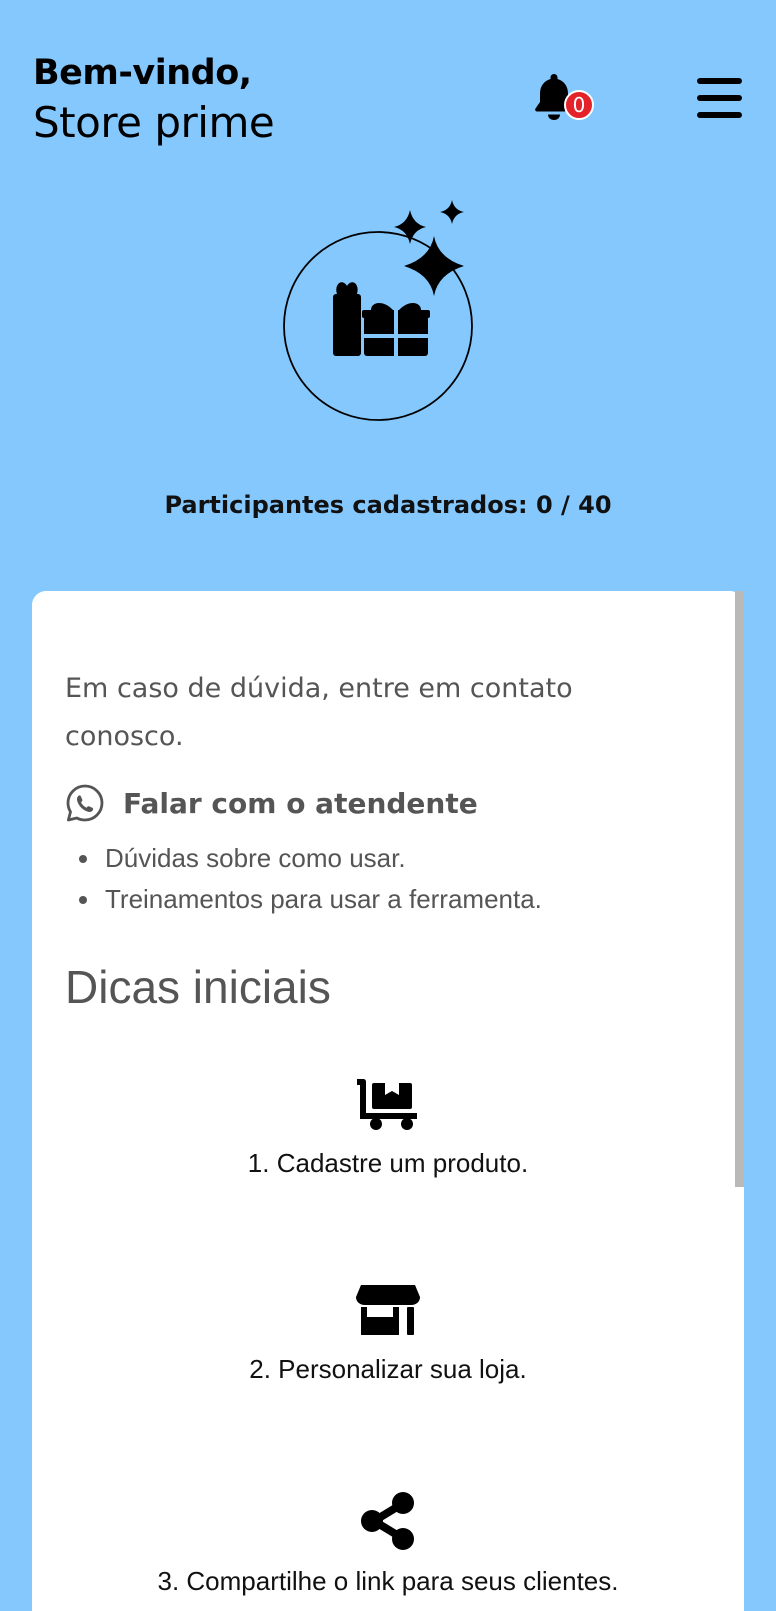  I want to click on notifications-button: 0, so click(567, 101).